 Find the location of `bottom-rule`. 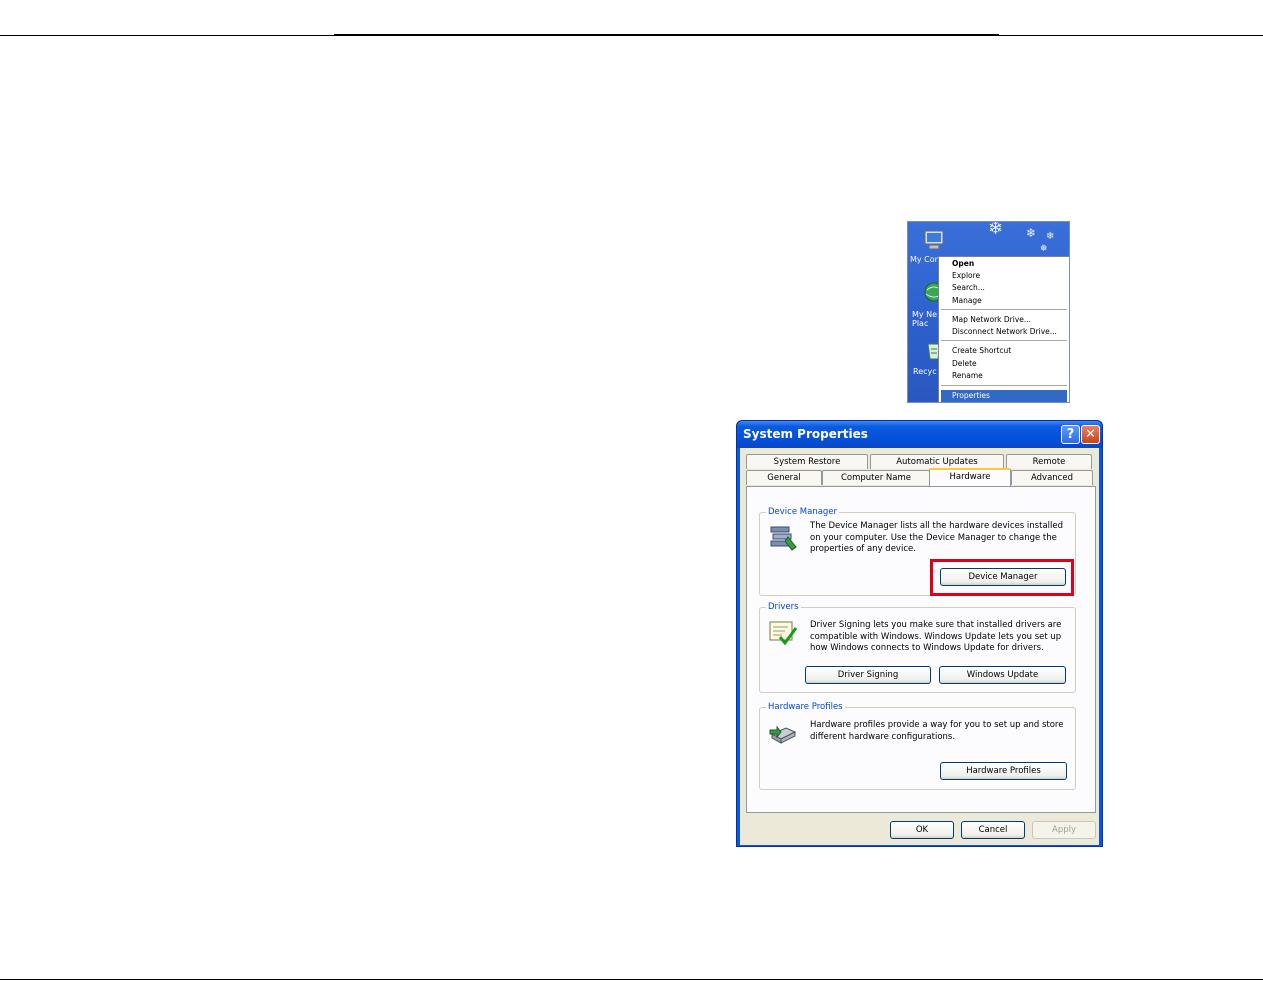

bottom-rule is located at coordinates (631, 979).